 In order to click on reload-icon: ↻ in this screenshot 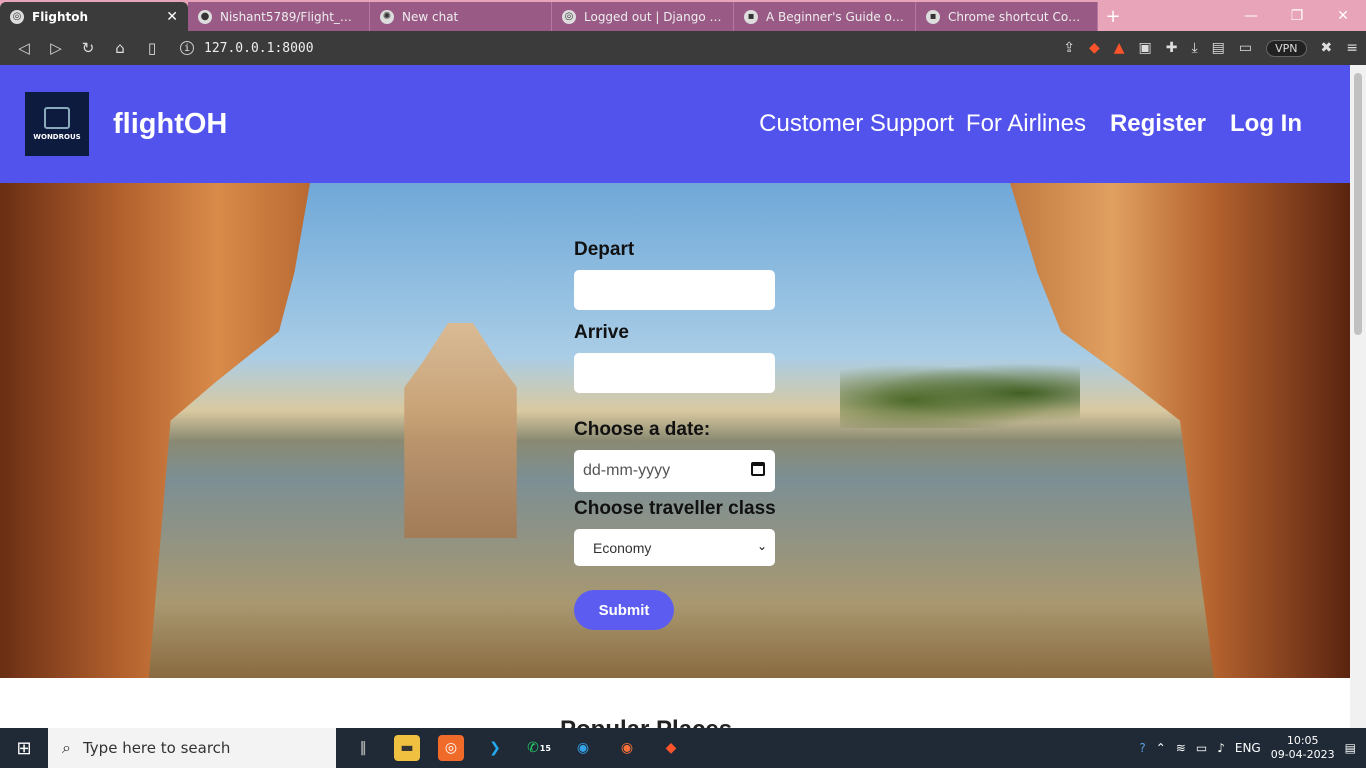, I will do `click(88, 48)`.